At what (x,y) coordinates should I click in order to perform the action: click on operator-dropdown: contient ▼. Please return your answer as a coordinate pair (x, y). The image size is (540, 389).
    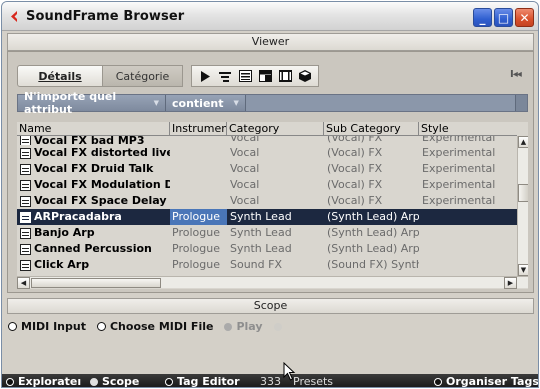
    Looking at the image, I should click on (206, 103).